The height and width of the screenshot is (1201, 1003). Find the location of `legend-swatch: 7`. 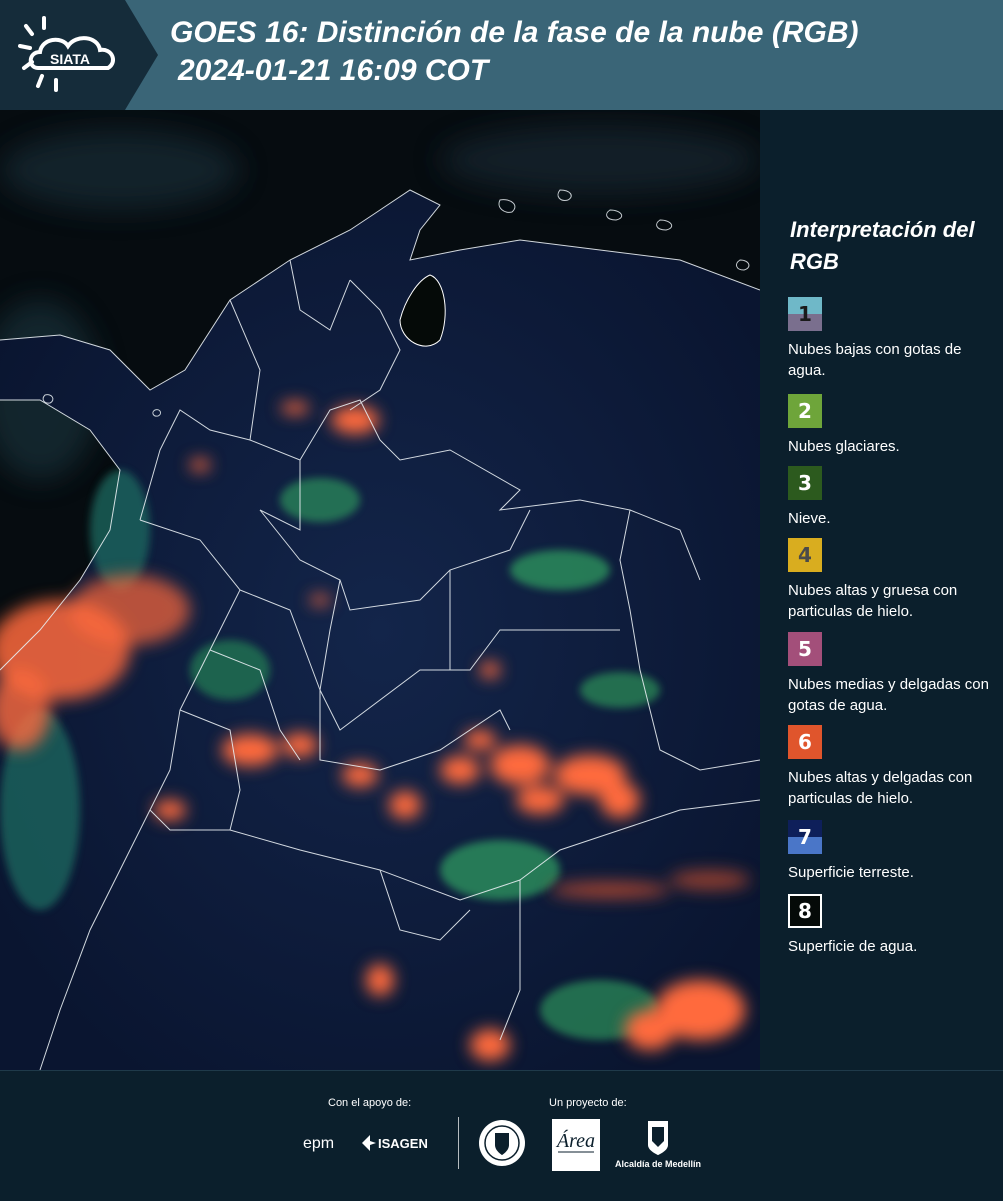

legend-swatch: 7 is located at coordinates (805, 837).